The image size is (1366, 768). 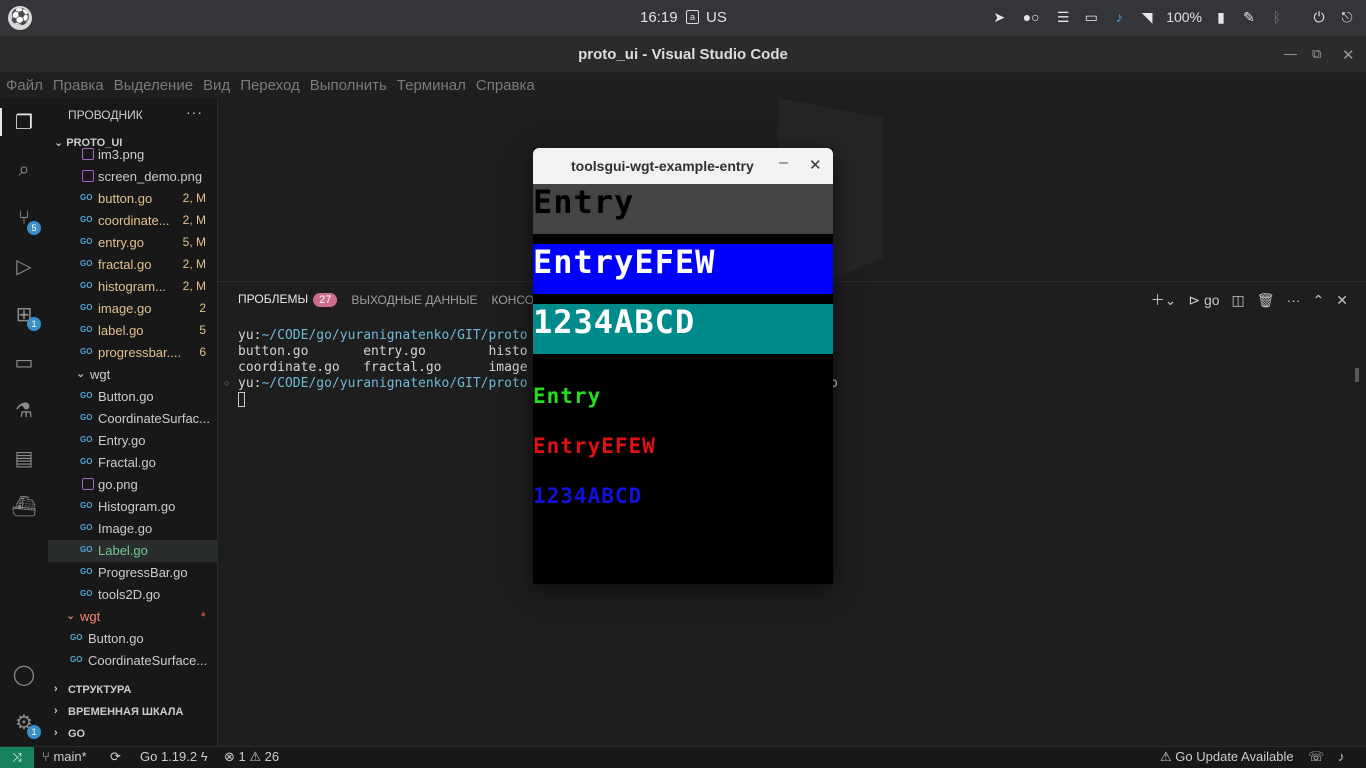 I want to click on keyboard-icon: a, so click(x=692, y=17).